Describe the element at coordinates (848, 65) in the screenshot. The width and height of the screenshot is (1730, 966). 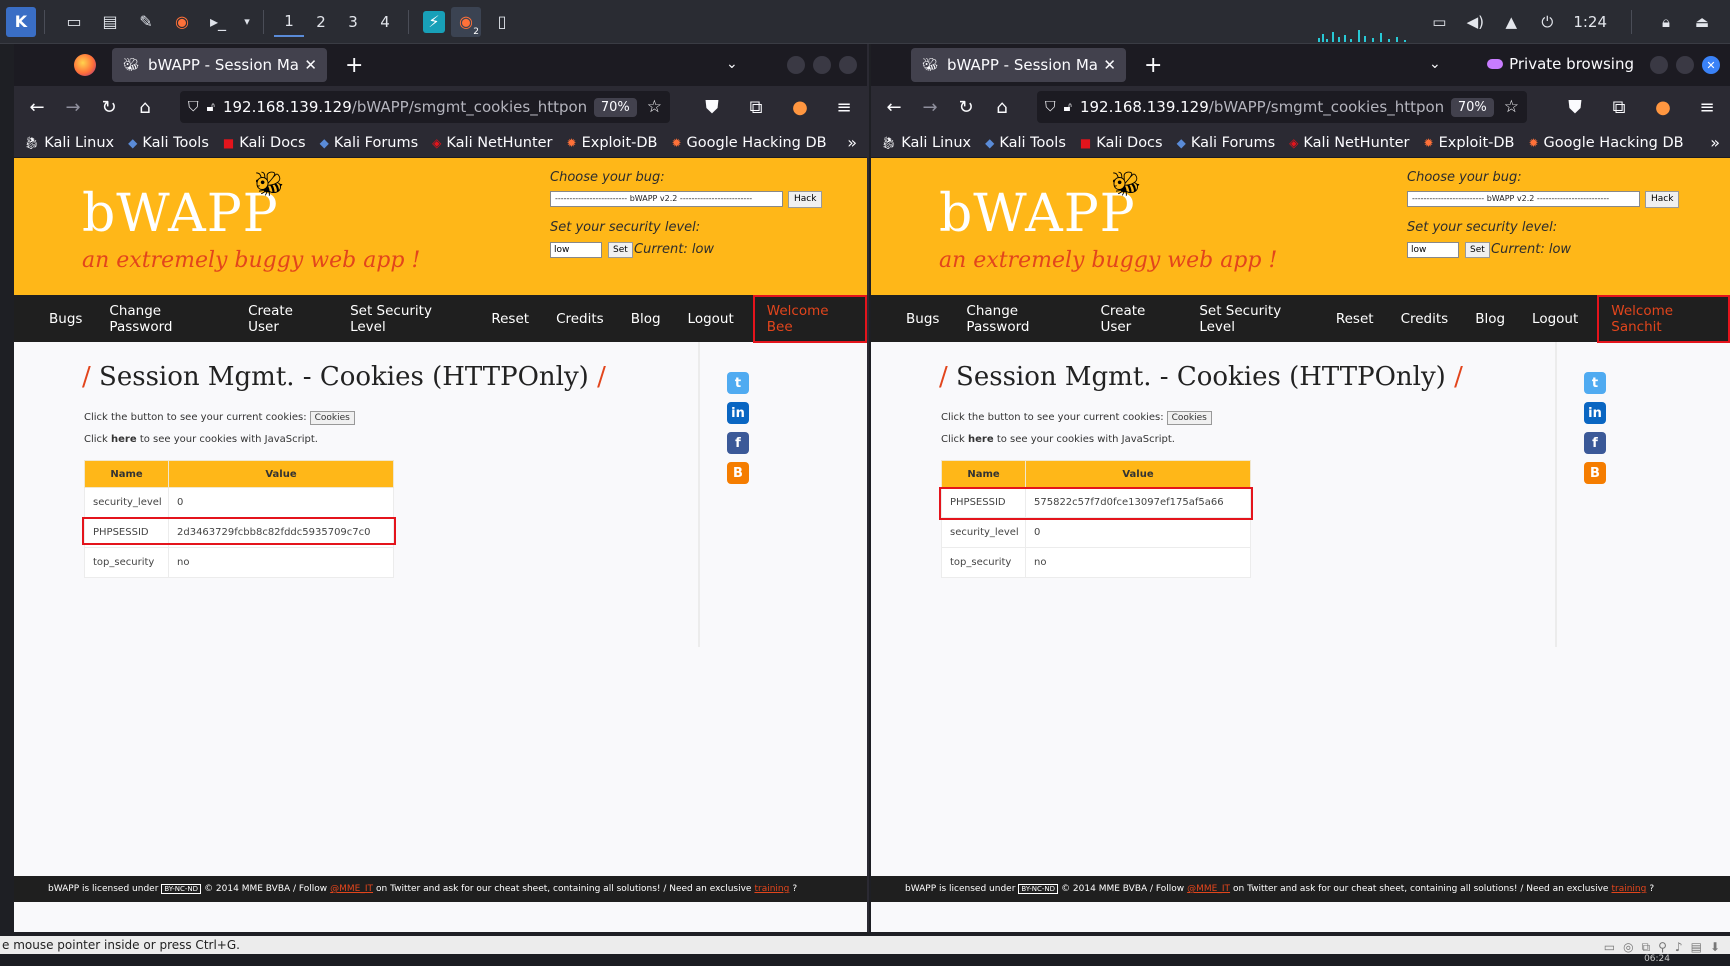
I see `close-window-icon` at that location.